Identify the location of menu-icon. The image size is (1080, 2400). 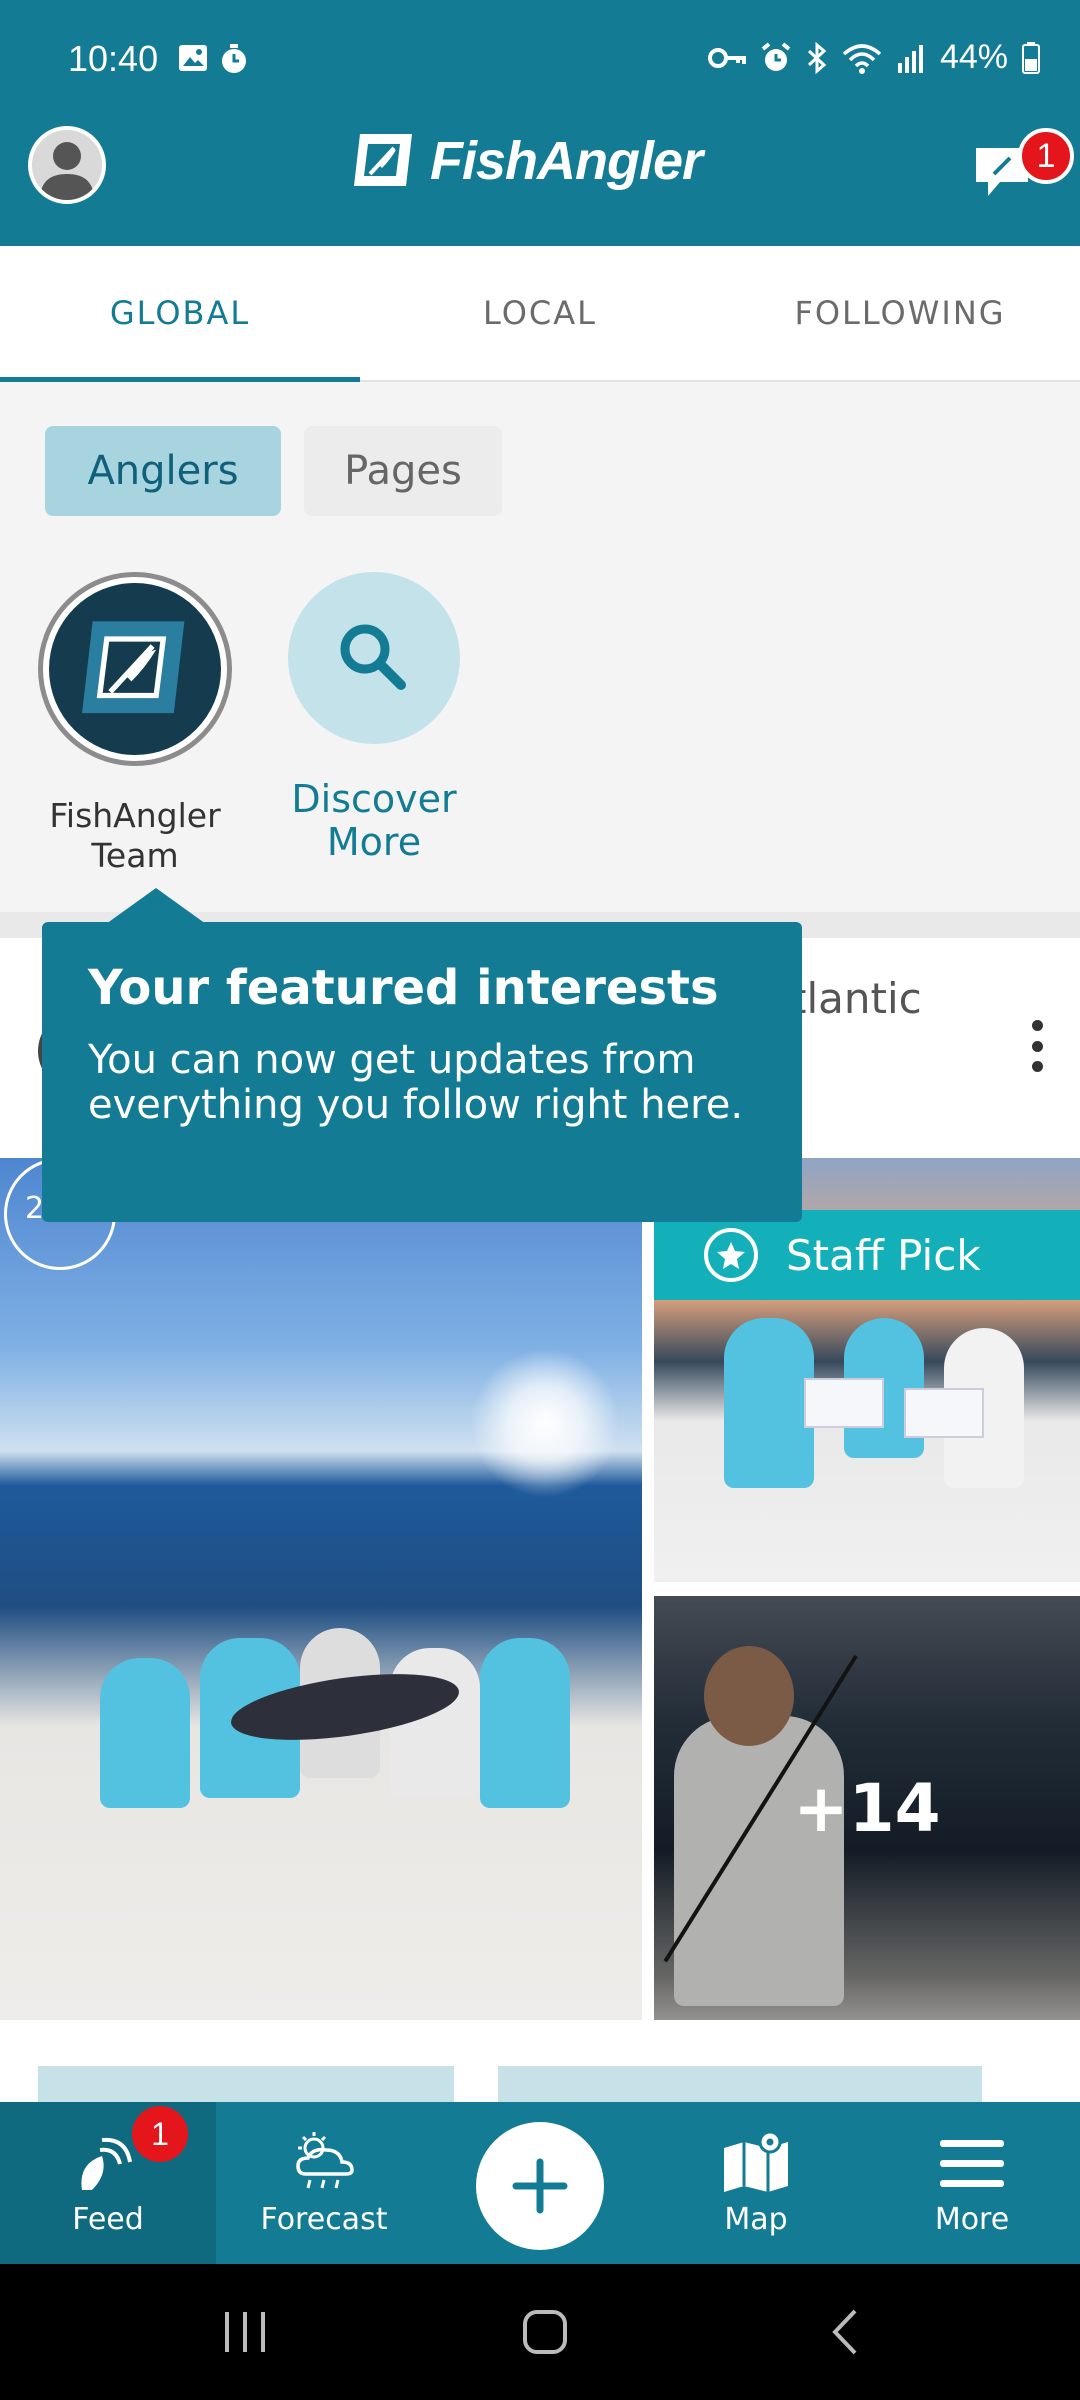
(972, 2163).